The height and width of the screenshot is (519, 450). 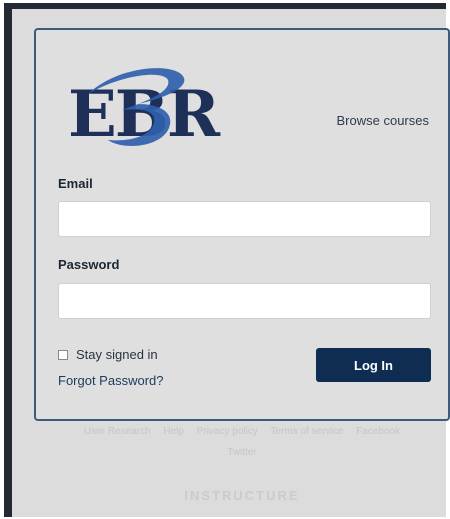 I want to click on stay-signed-in-label: Stay signed in, so click(x=117, y=354).